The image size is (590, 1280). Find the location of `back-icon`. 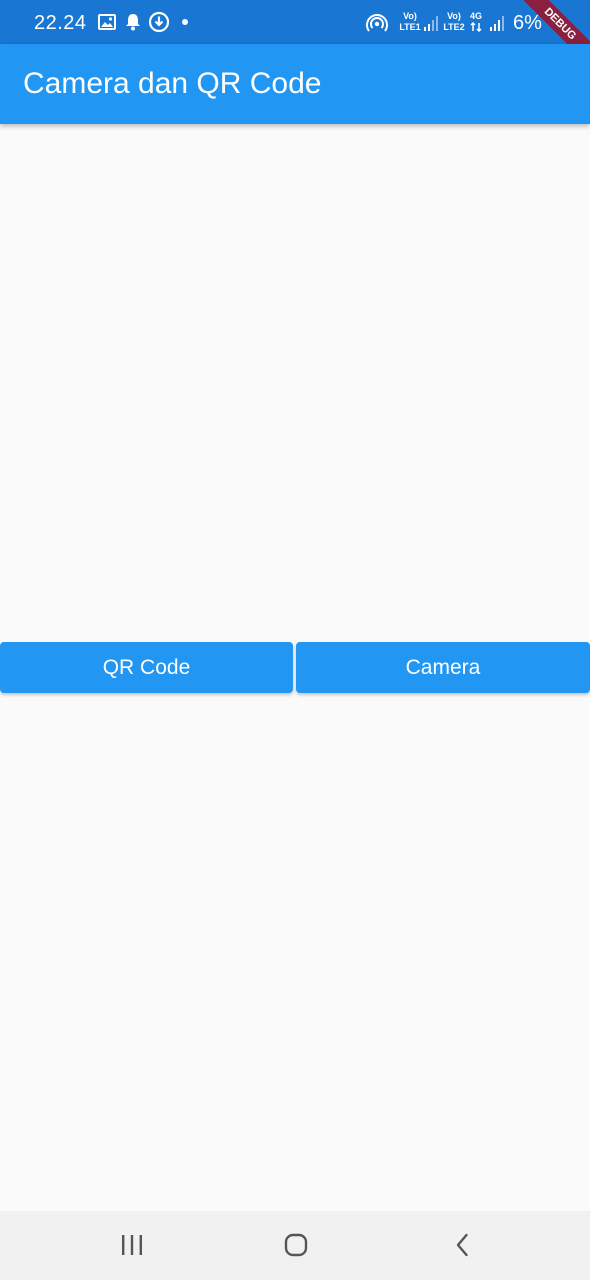

back-icon is located at coordinates (462, 1245).